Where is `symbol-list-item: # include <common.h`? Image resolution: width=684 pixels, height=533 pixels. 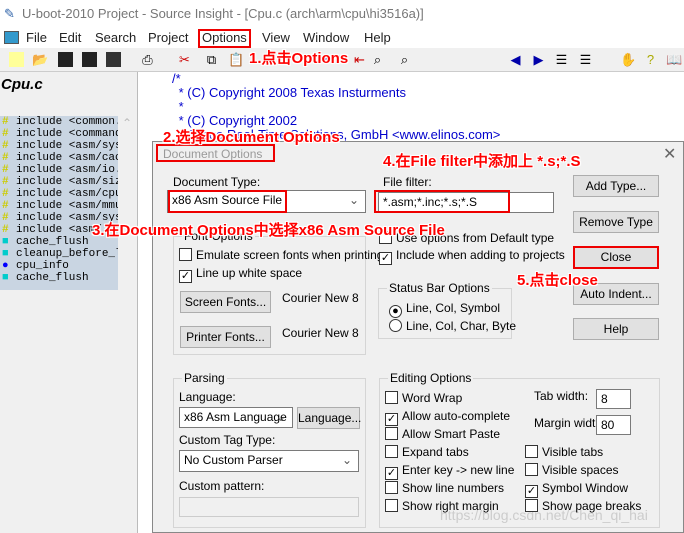 symbol-list-item: # include <common.h is located at coordinates (59, 122).